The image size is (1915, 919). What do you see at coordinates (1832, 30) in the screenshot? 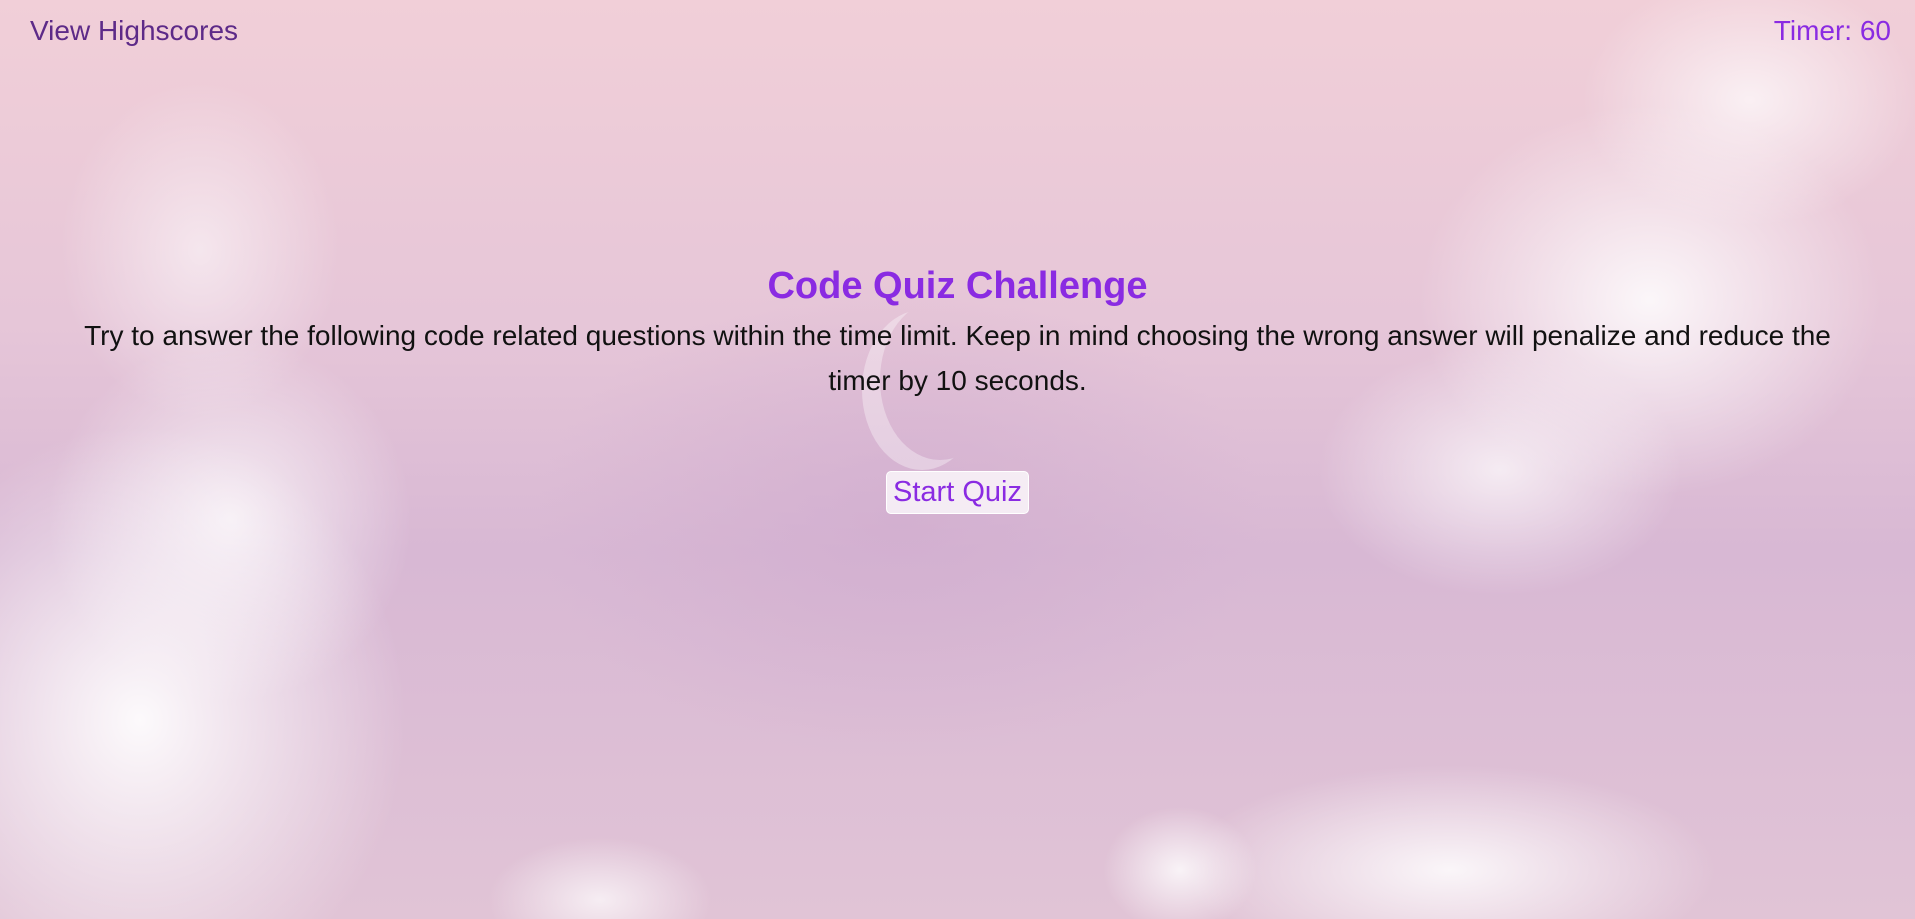
I see `timer-display: Timer: 60` at bounding box center [1832, 30].